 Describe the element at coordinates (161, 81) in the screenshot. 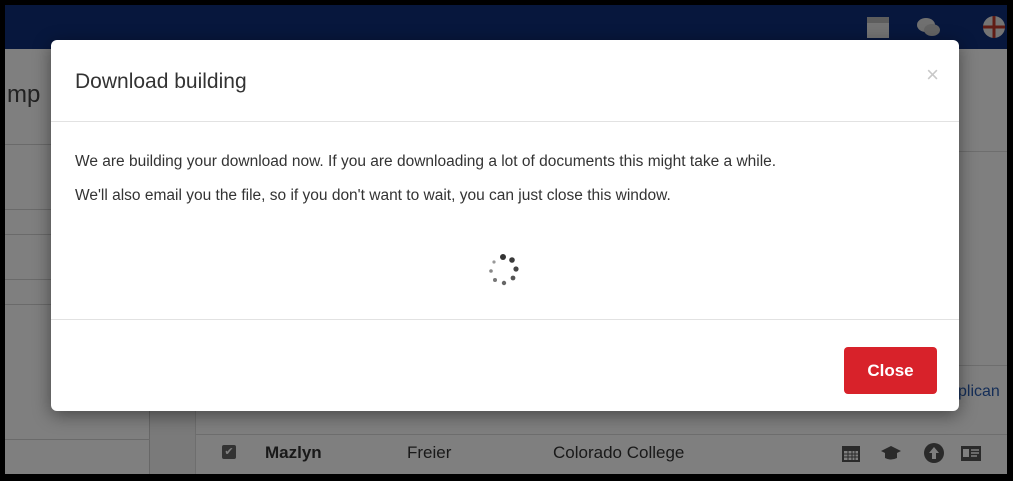

I see `modal-title: Download building` at that location.